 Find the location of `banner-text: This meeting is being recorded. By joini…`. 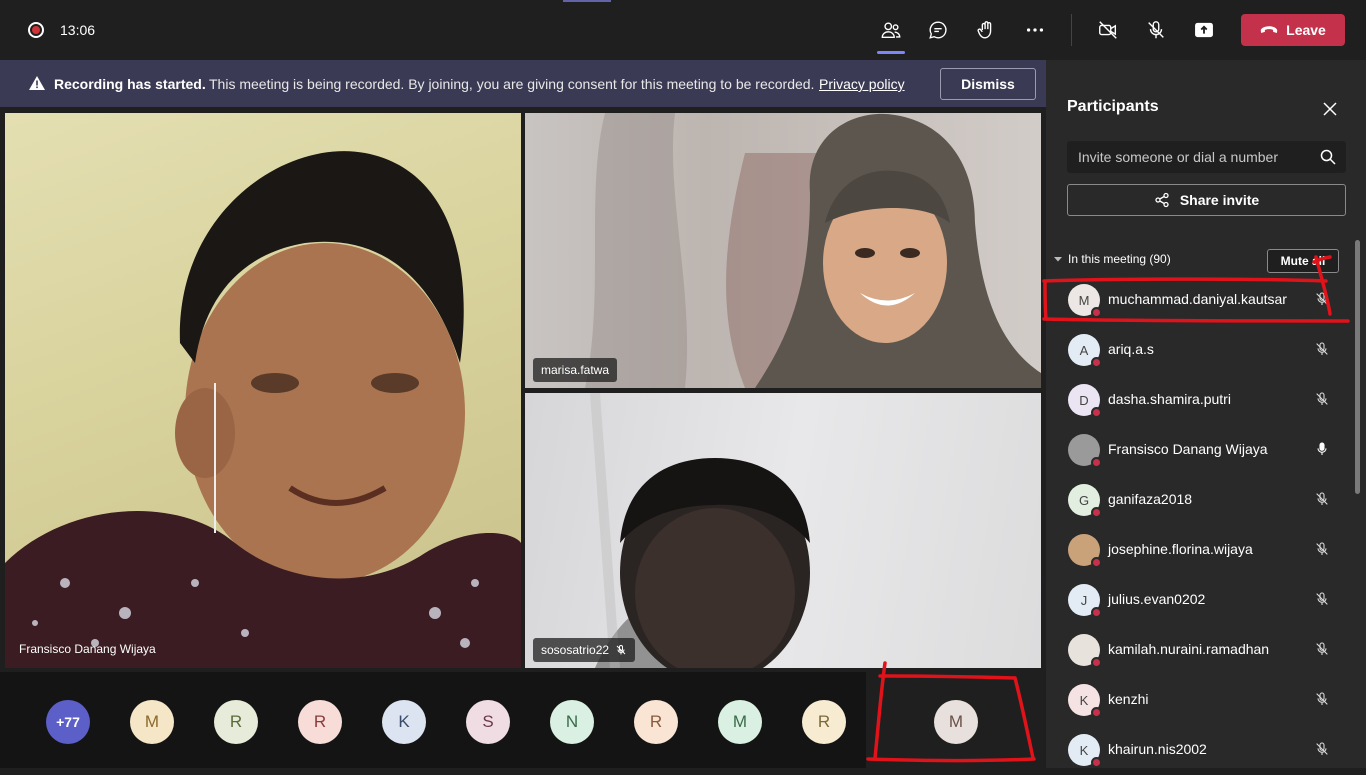

banner-text: This meeting is being recorded. By joini… is located at coordinates (512, 84).